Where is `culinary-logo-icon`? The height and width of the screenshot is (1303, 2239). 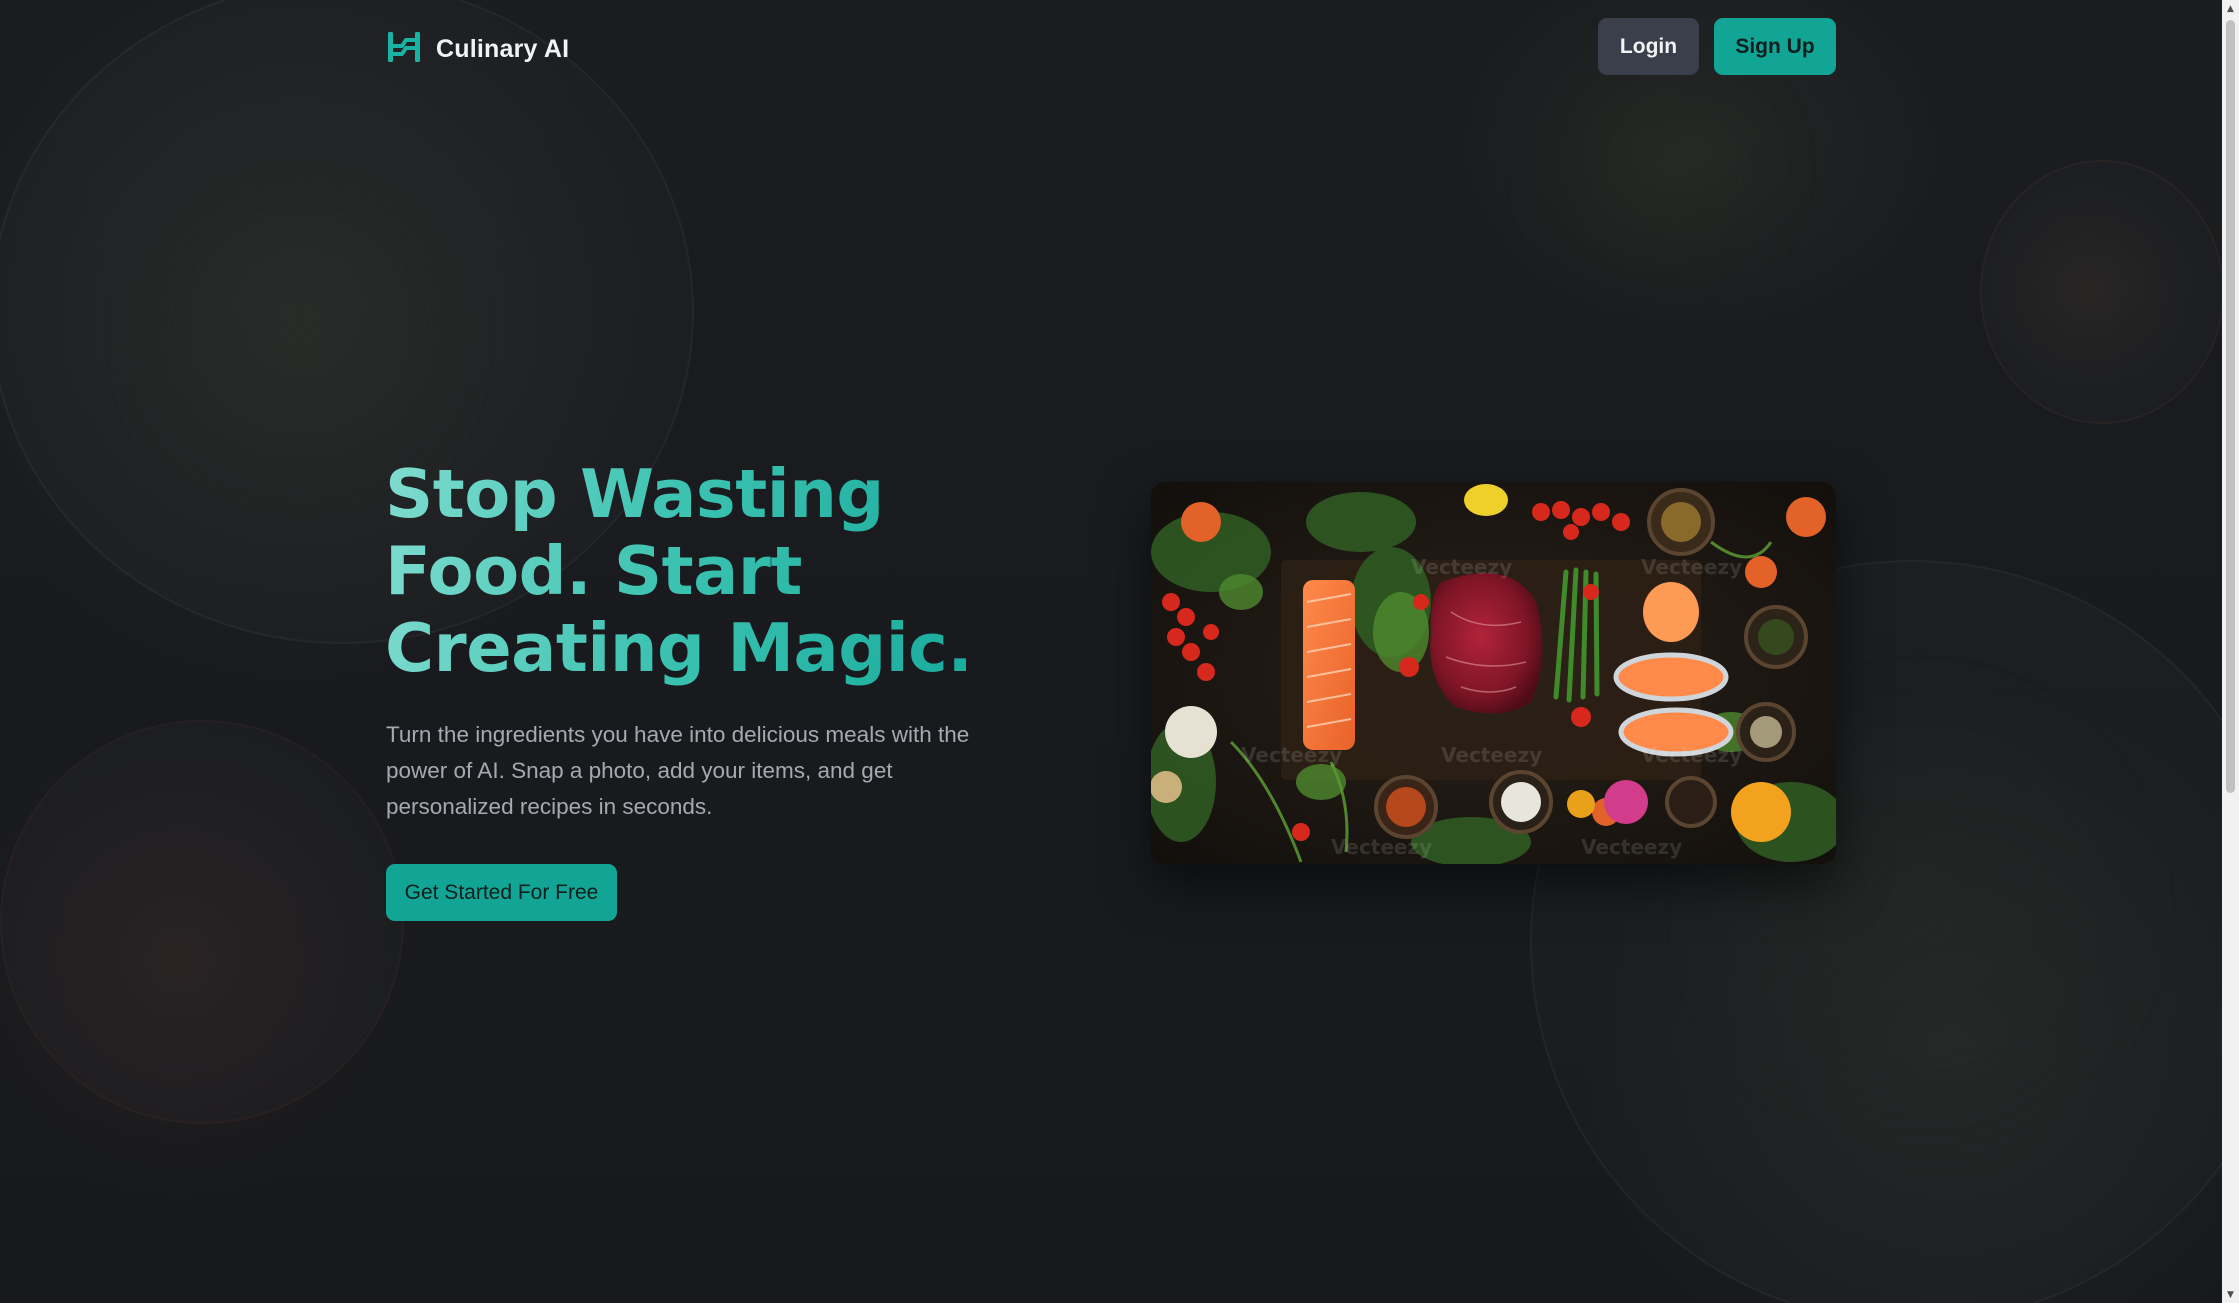 culinary-logo-icon is located at coordinates (404, 49).